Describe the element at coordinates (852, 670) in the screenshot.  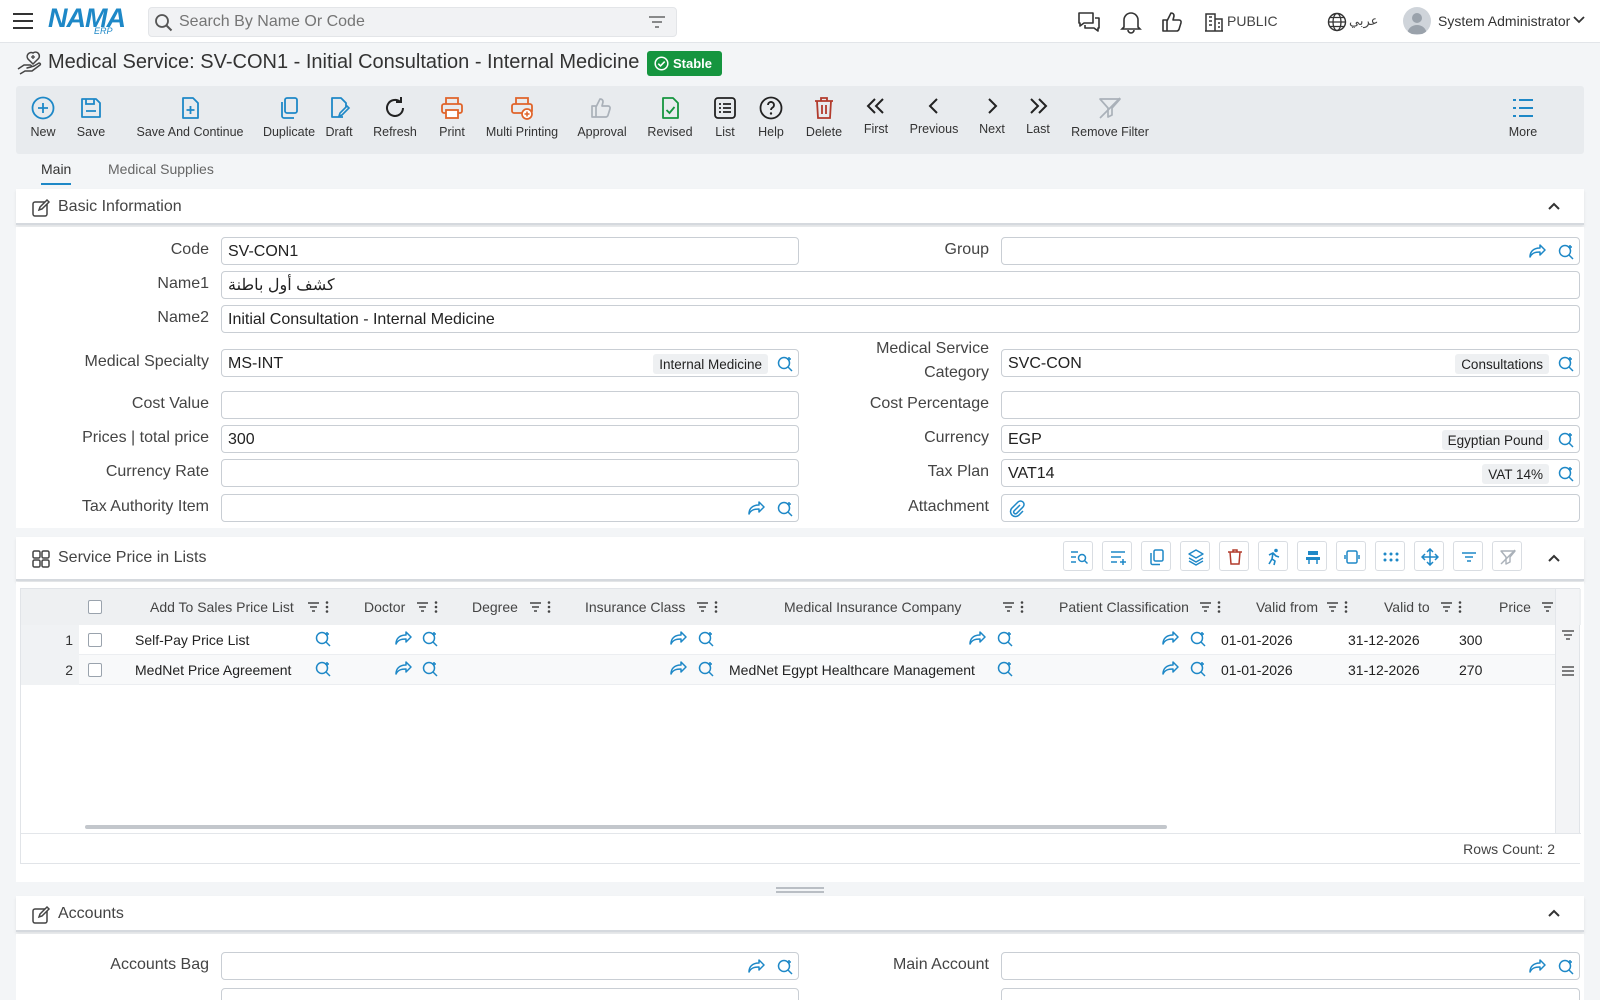
I see `insurance-company-cell: MedNet Egypt Healthcare Management` at that location.